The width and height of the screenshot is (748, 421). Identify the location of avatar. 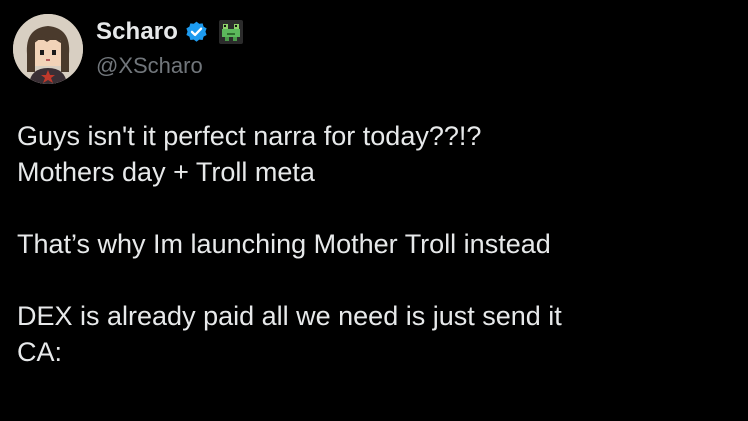
(48, 49).